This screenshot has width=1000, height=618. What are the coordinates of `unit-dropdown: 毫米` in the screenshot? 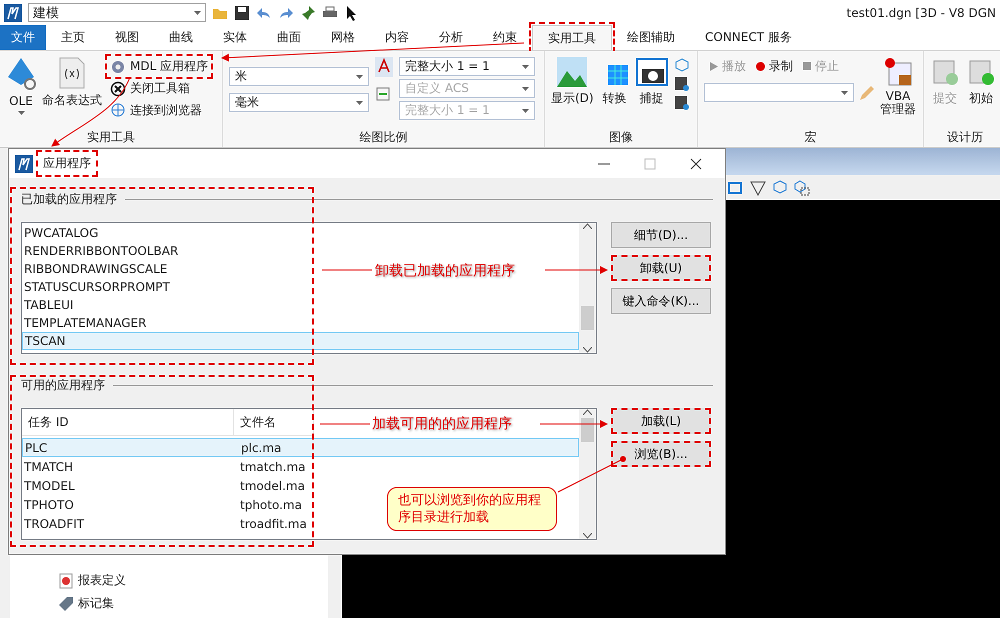 It's located at (299, 102).